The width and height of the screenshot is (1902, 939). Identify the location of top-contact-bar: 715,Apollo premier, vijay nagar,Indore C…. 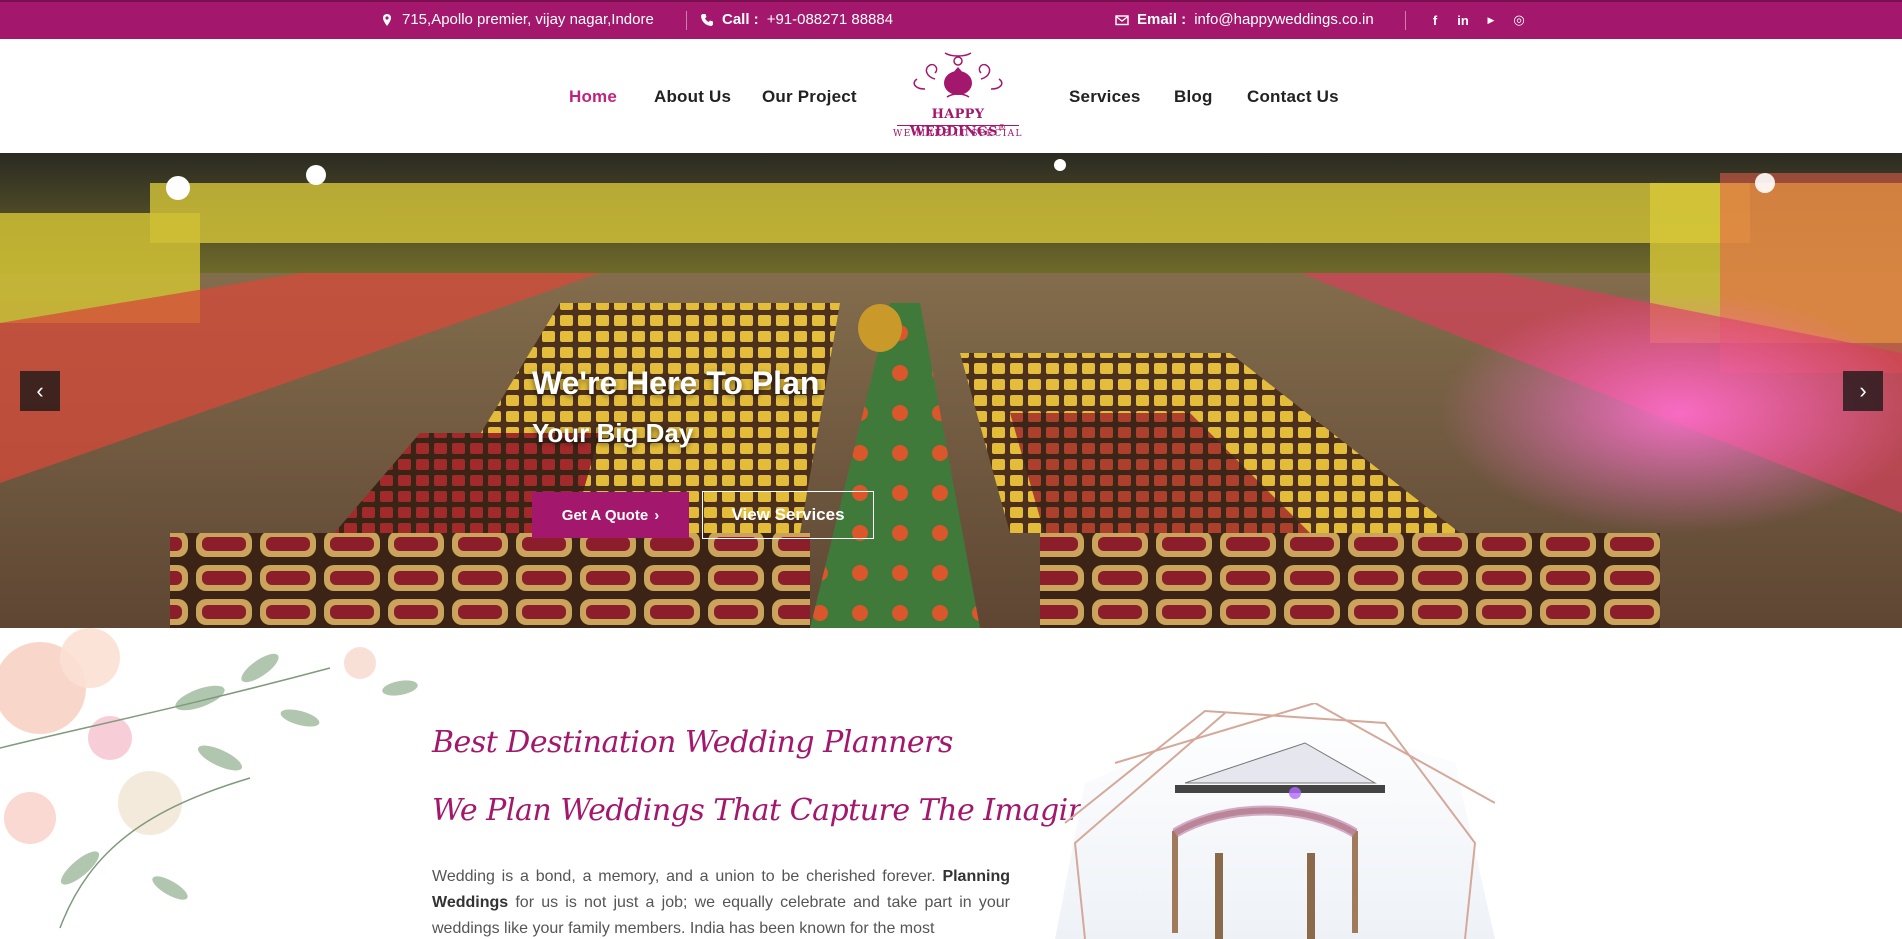
(951, 19).